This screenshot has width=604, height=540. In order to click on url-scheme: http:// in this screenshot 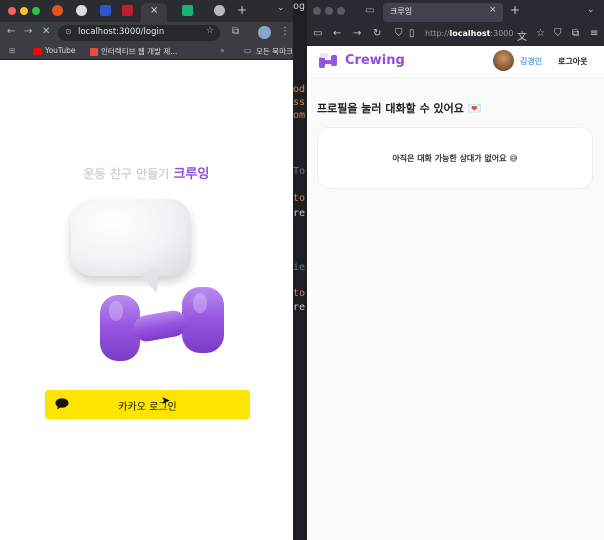, I will do `click(437, 33)`.